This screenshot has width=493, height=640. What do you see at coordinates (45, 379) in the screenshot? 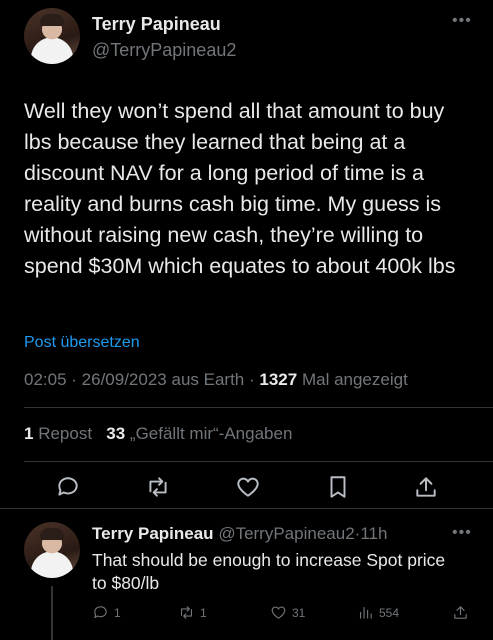
I see `tweet-time: 02:05` at bounding box center [45, 379].